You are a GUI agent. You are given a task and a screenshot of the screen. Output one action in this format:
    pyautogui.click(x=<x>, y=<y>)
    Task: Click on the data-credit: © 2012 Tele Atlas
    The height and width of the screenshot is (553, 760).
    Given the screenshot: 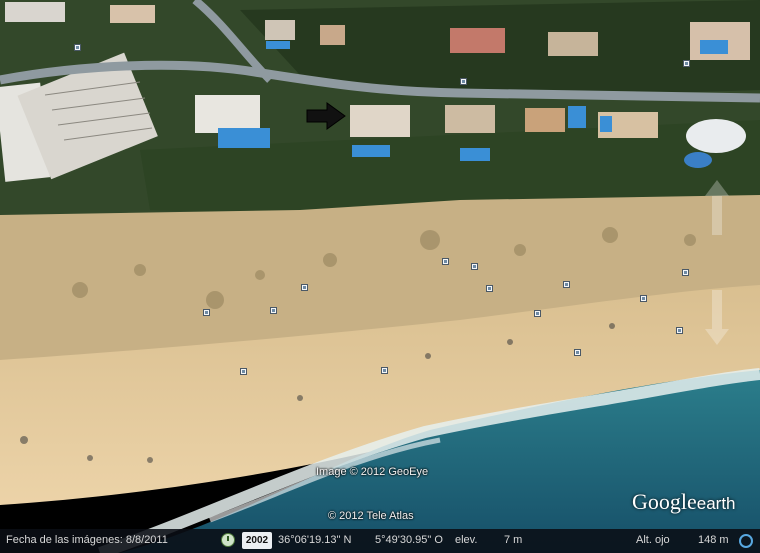 What is the action you would take?
    pyautogui.click(x=371, y=516)
    